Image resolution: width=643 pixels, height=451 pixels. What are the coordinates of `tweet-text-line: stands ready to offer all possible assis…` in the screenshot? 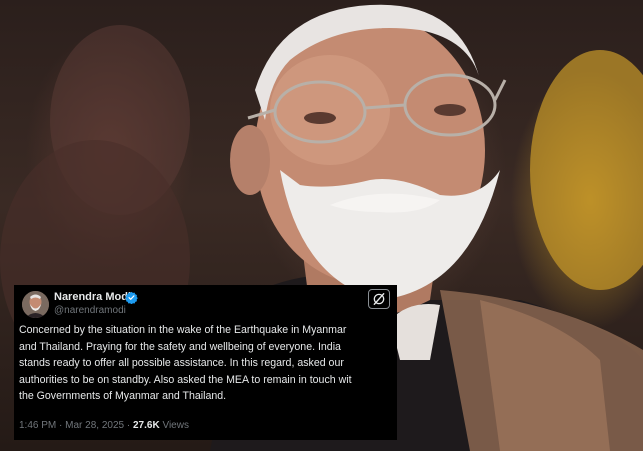 It's located at (181, 363).